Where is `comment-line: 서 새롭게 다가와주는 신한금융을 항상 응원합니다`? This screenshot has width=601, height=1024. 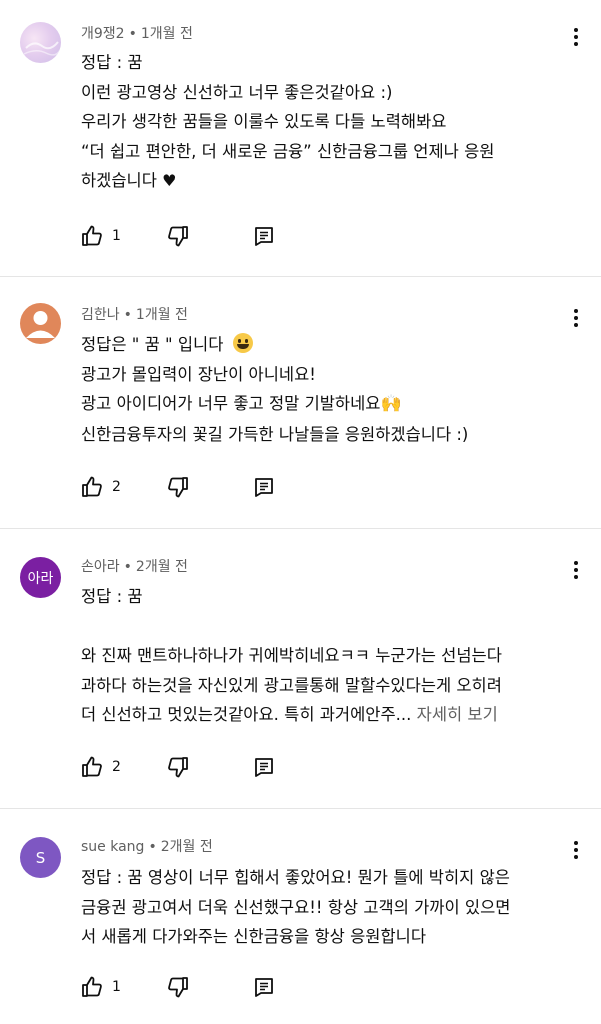
comment-line: 서 새롭게 다가와주는 신한금융을 항상 응원합니다 is located at coordinates (254, 936).